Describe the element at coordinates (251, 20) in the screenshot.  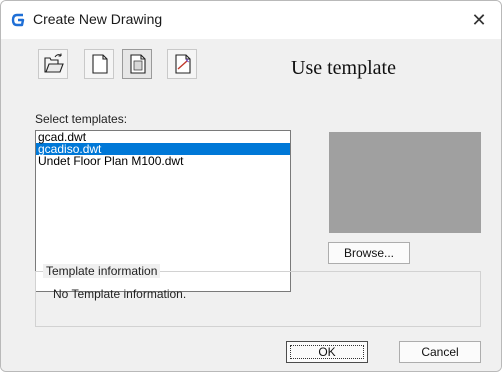
I see `title-bar: Create New Drawing ✕` at that location.